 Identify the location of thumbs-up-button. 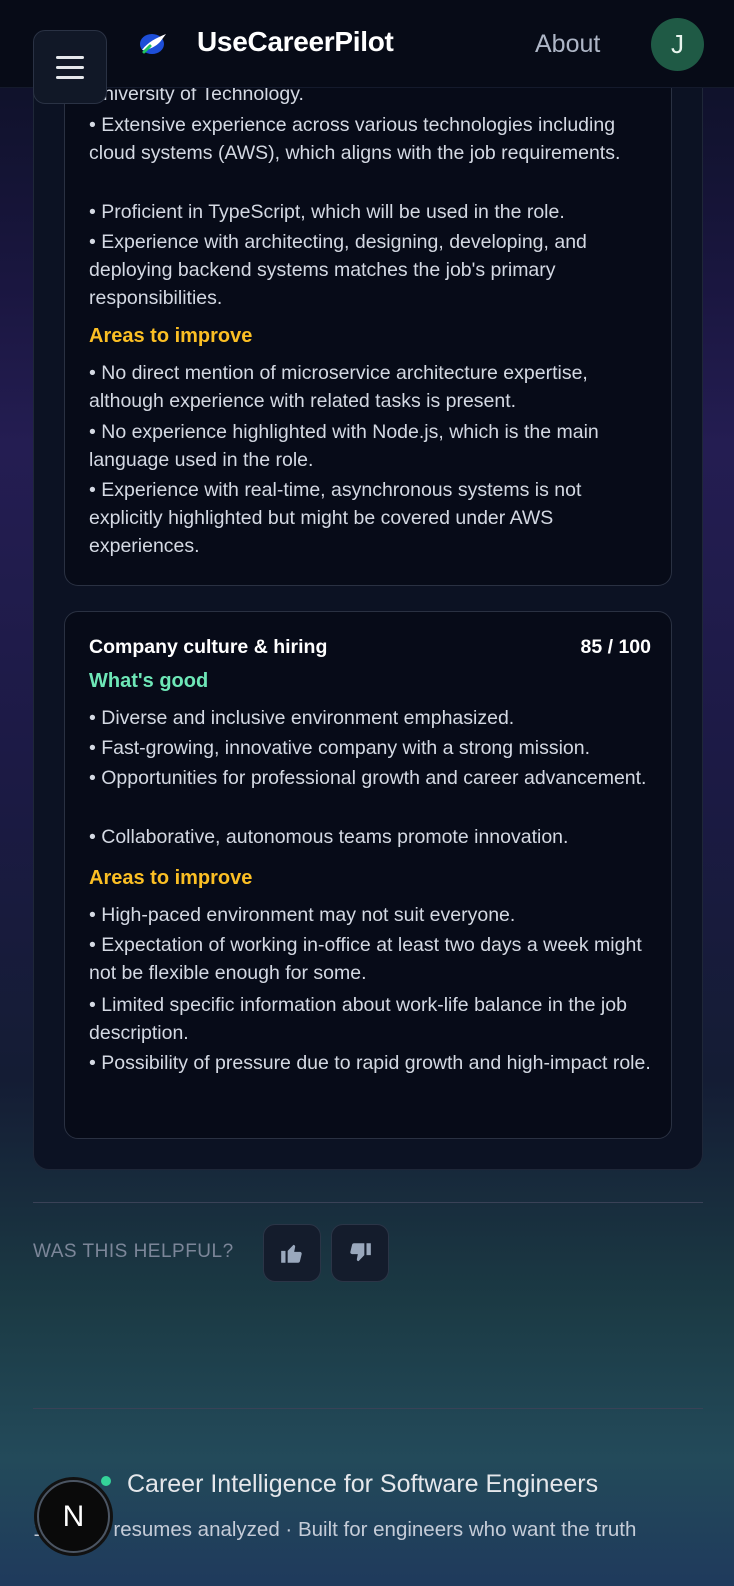
(292, 1253).